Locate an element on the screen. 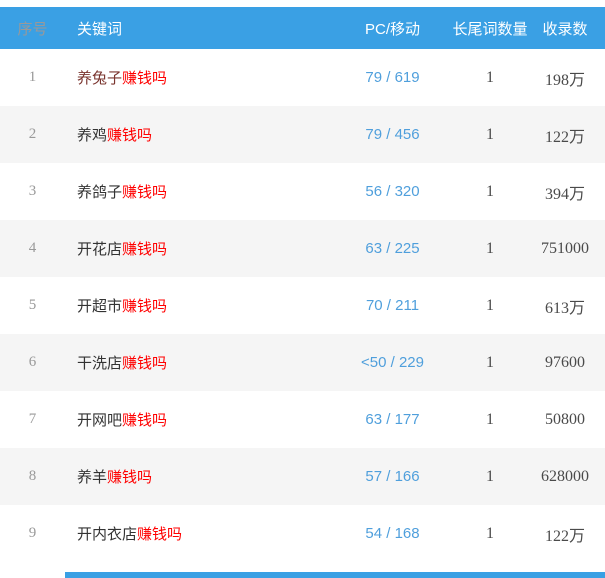  keyword-cell: 养鸽子赚钱吗 is located at coordinates (197, 191).